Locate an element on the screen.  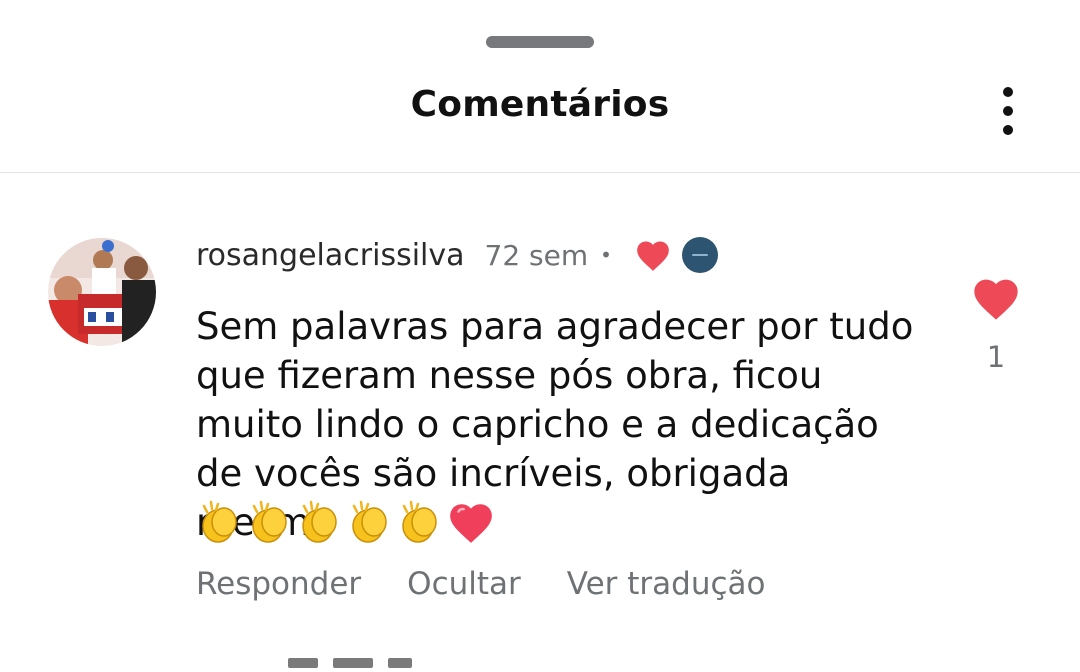
comment-actions: Responder Ocultar Ver tradução is located at coordinates (503, 584).